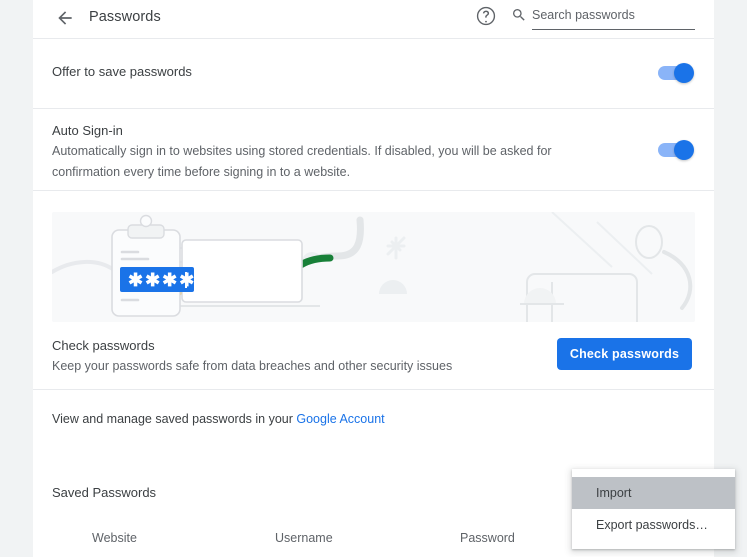 The width and height of the screenshot is (747, 557). I want to click on toggle-offer-to-save, so click(676, 73).